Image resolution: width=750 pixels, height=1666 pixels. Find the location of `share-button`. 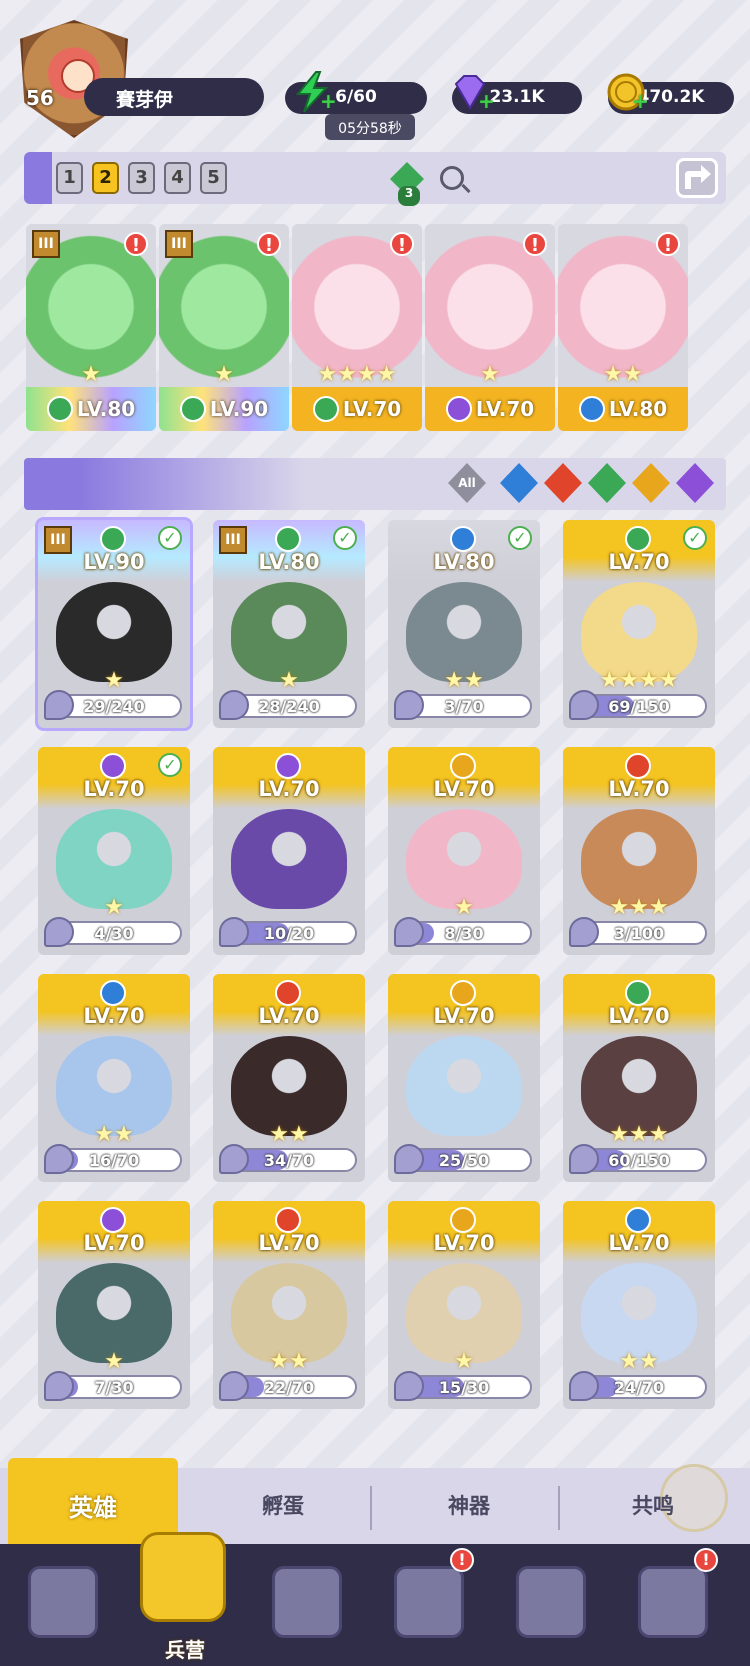

share-button is located at coordinates (697, 178).